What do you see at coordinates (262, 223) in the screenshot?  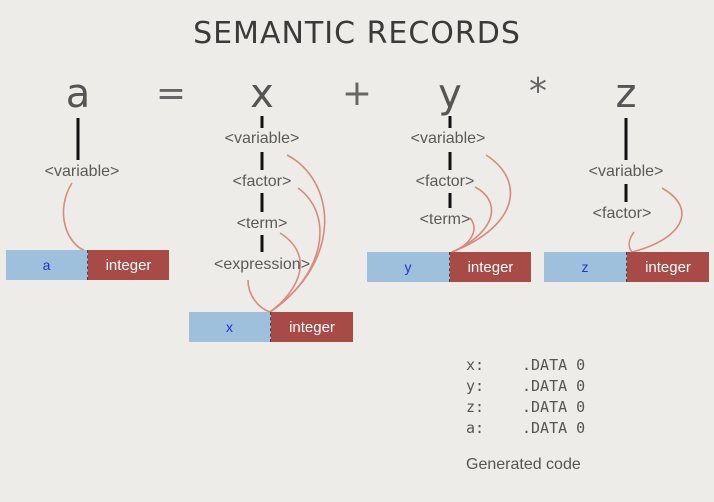 I see `nt-x-term: <term>` at bounding box center [262, 223].